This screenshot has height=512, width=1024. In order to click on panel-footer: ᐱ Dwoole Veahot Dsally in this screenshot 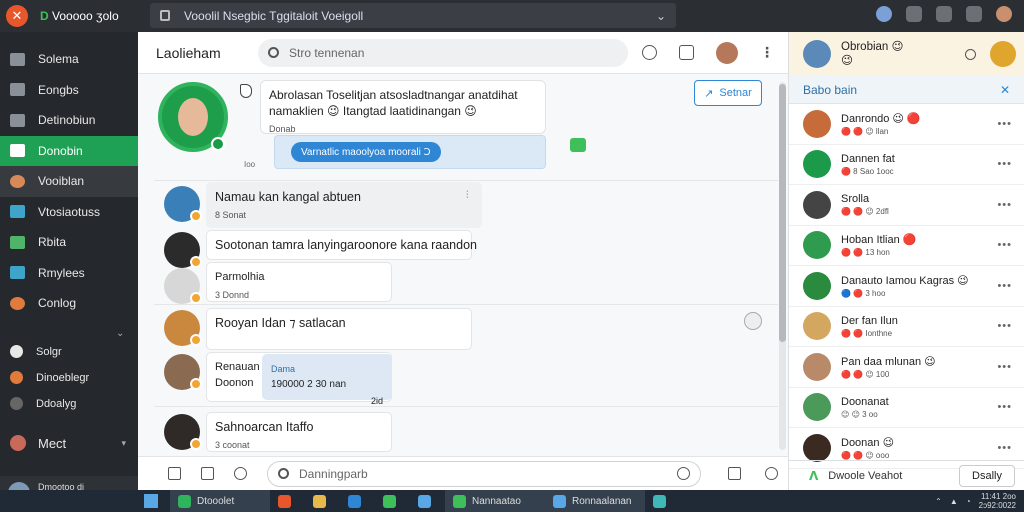, I will do `click(906, 475)`.